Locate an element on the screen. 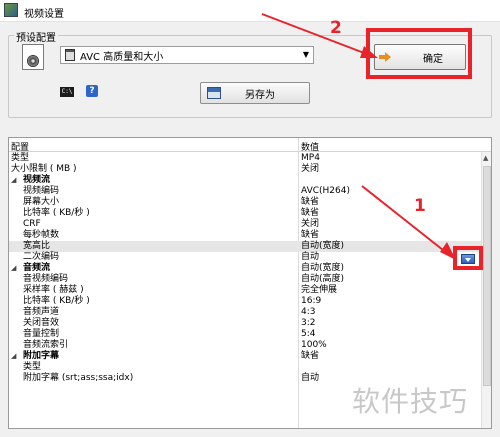  annotation-box-ok is located at coordinates (419, 53).